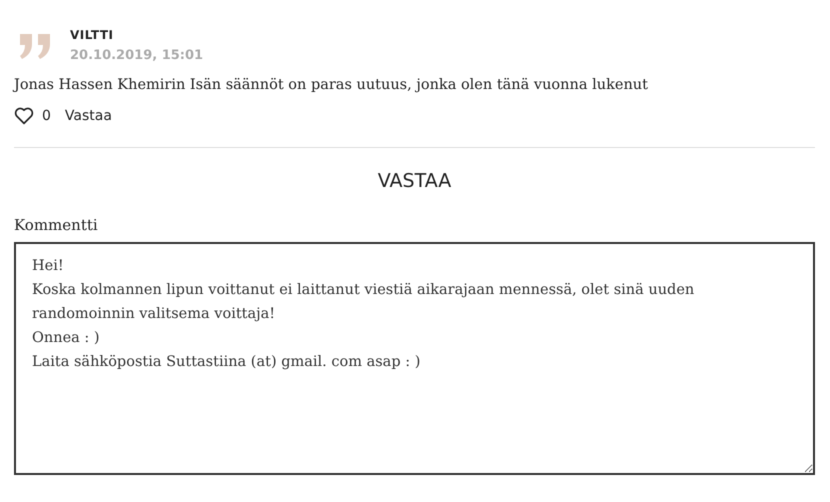 The image size is (830, 502). I want to click on comment-date: 20.10.2019, 15:01, so click(137, 55).